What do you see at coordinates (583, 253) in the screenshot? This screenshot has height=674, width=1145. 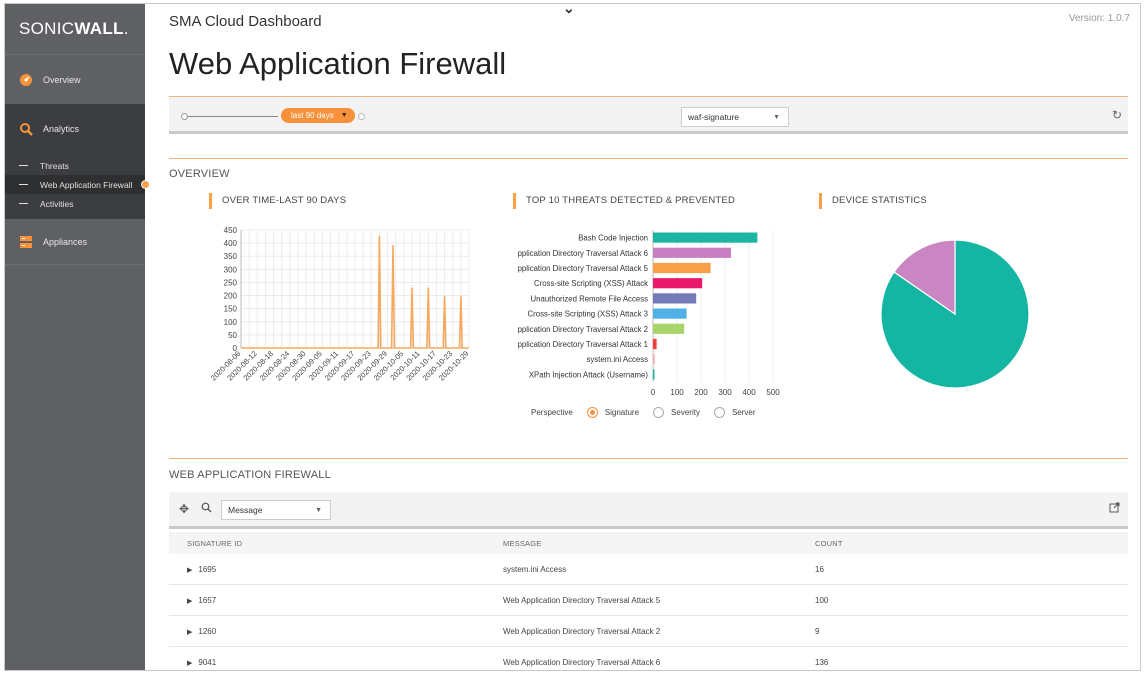 I see `category-label: pplication Directory Traversal Attack 6` at bounding box center [583, 253].